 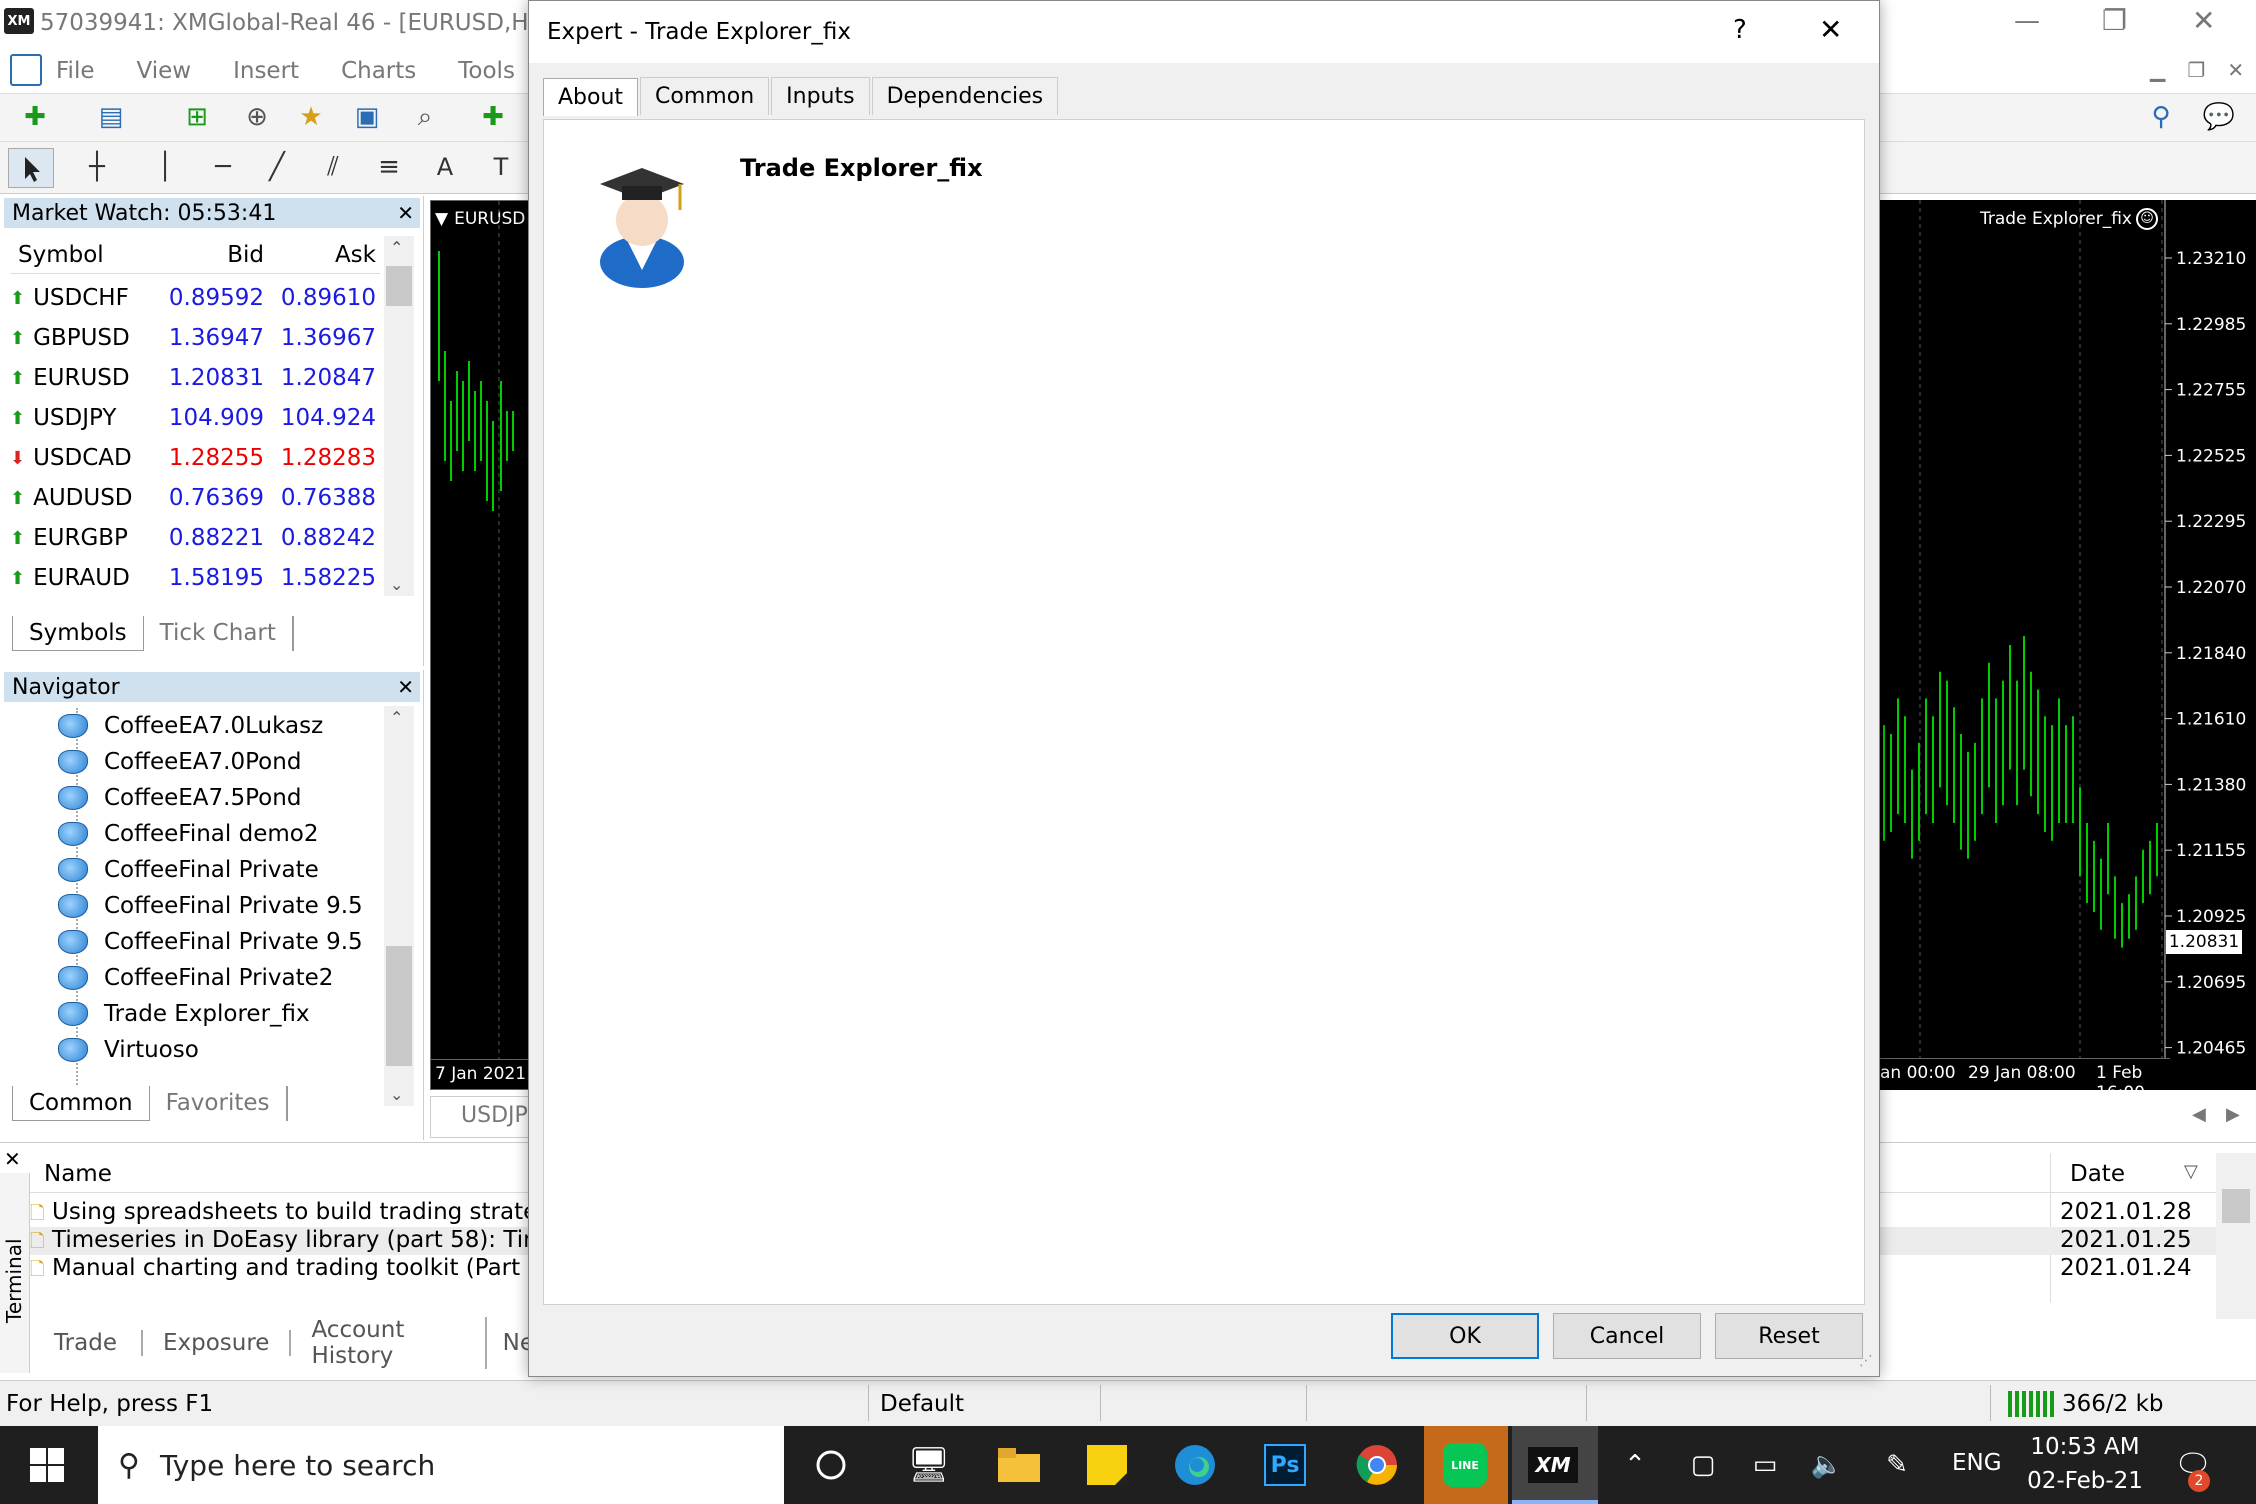 What do you see at coordinates (97, 167) in the screenshot?
I see `crosshair-tool-icon: ┼` at bounding box center [97, 167].